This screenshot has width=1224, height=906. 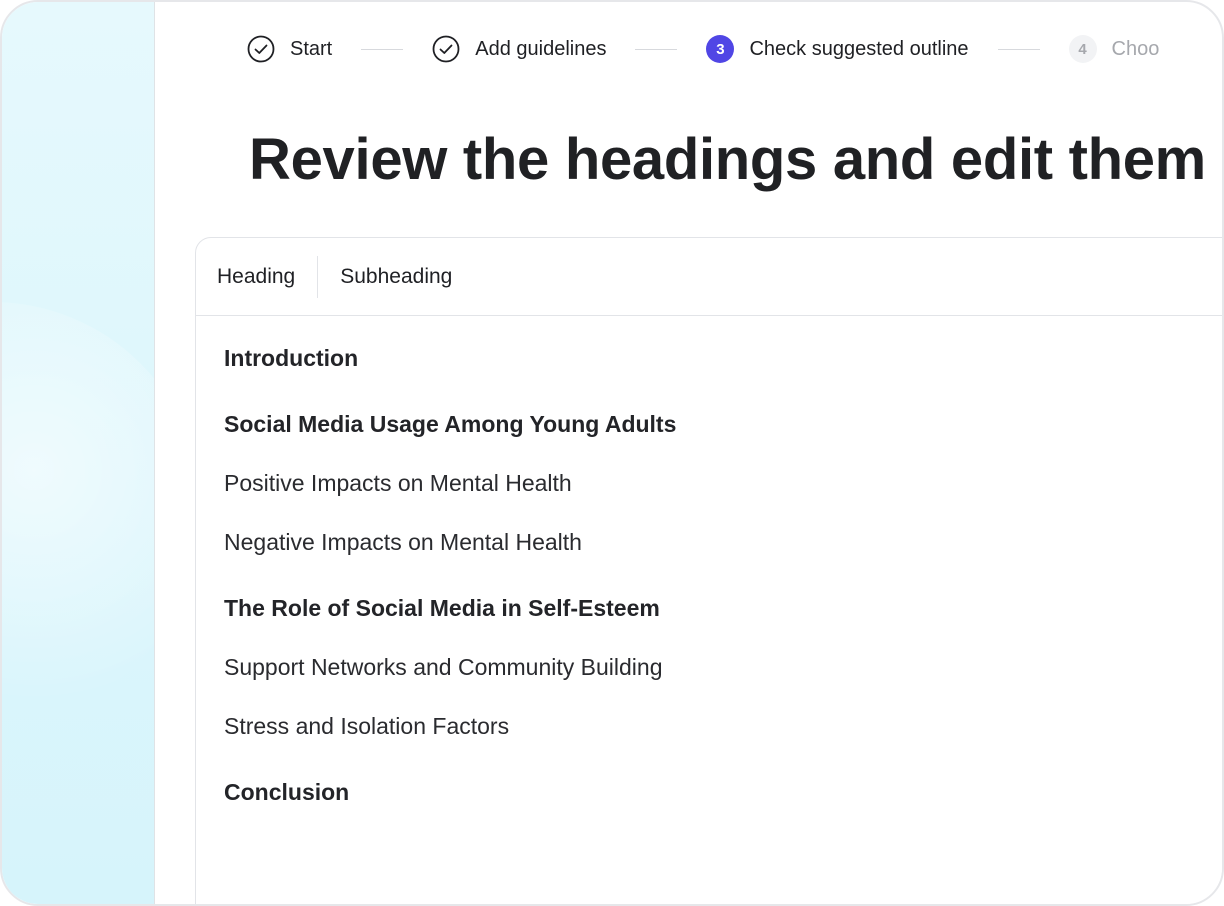 What do you see at coordinates (403, 542) in the screenshot?
I see `outline-subheading: Negative Impacts on Mental Health` at bounding box center [403, 542].